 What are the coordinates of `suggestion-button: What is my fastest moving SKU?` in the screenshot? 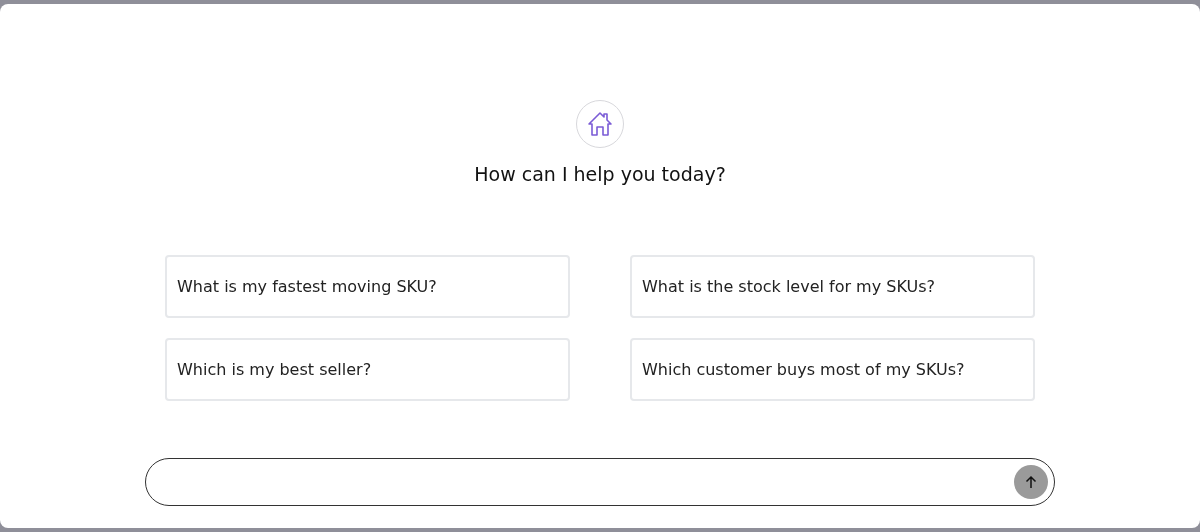 It's located at (367, 286).